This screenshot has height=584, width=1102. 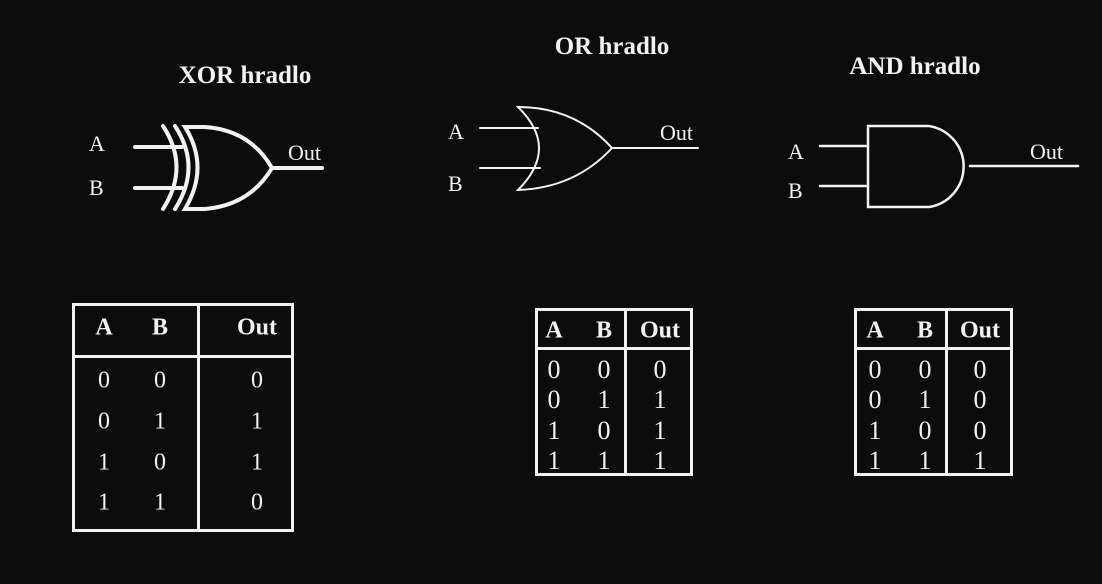 What do you see at coordinates (795, 190) in the screenshot?
I see `and-input-b-label: B` at bounding box center [795, 190].